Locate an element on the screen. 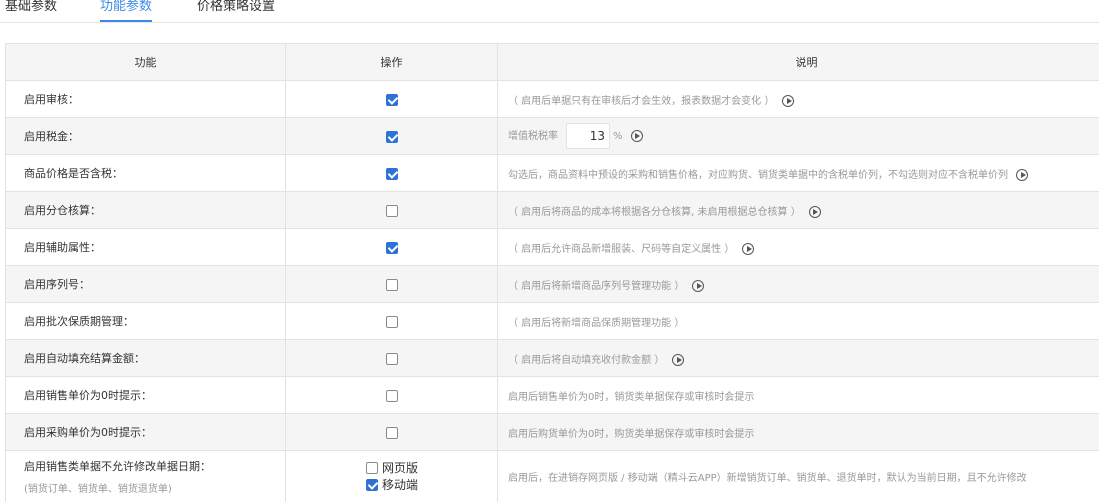 The image size is (1099, 502). function-sublabel: (销货订单、销货单、销货退货单) is located at coordinates (98, 489).